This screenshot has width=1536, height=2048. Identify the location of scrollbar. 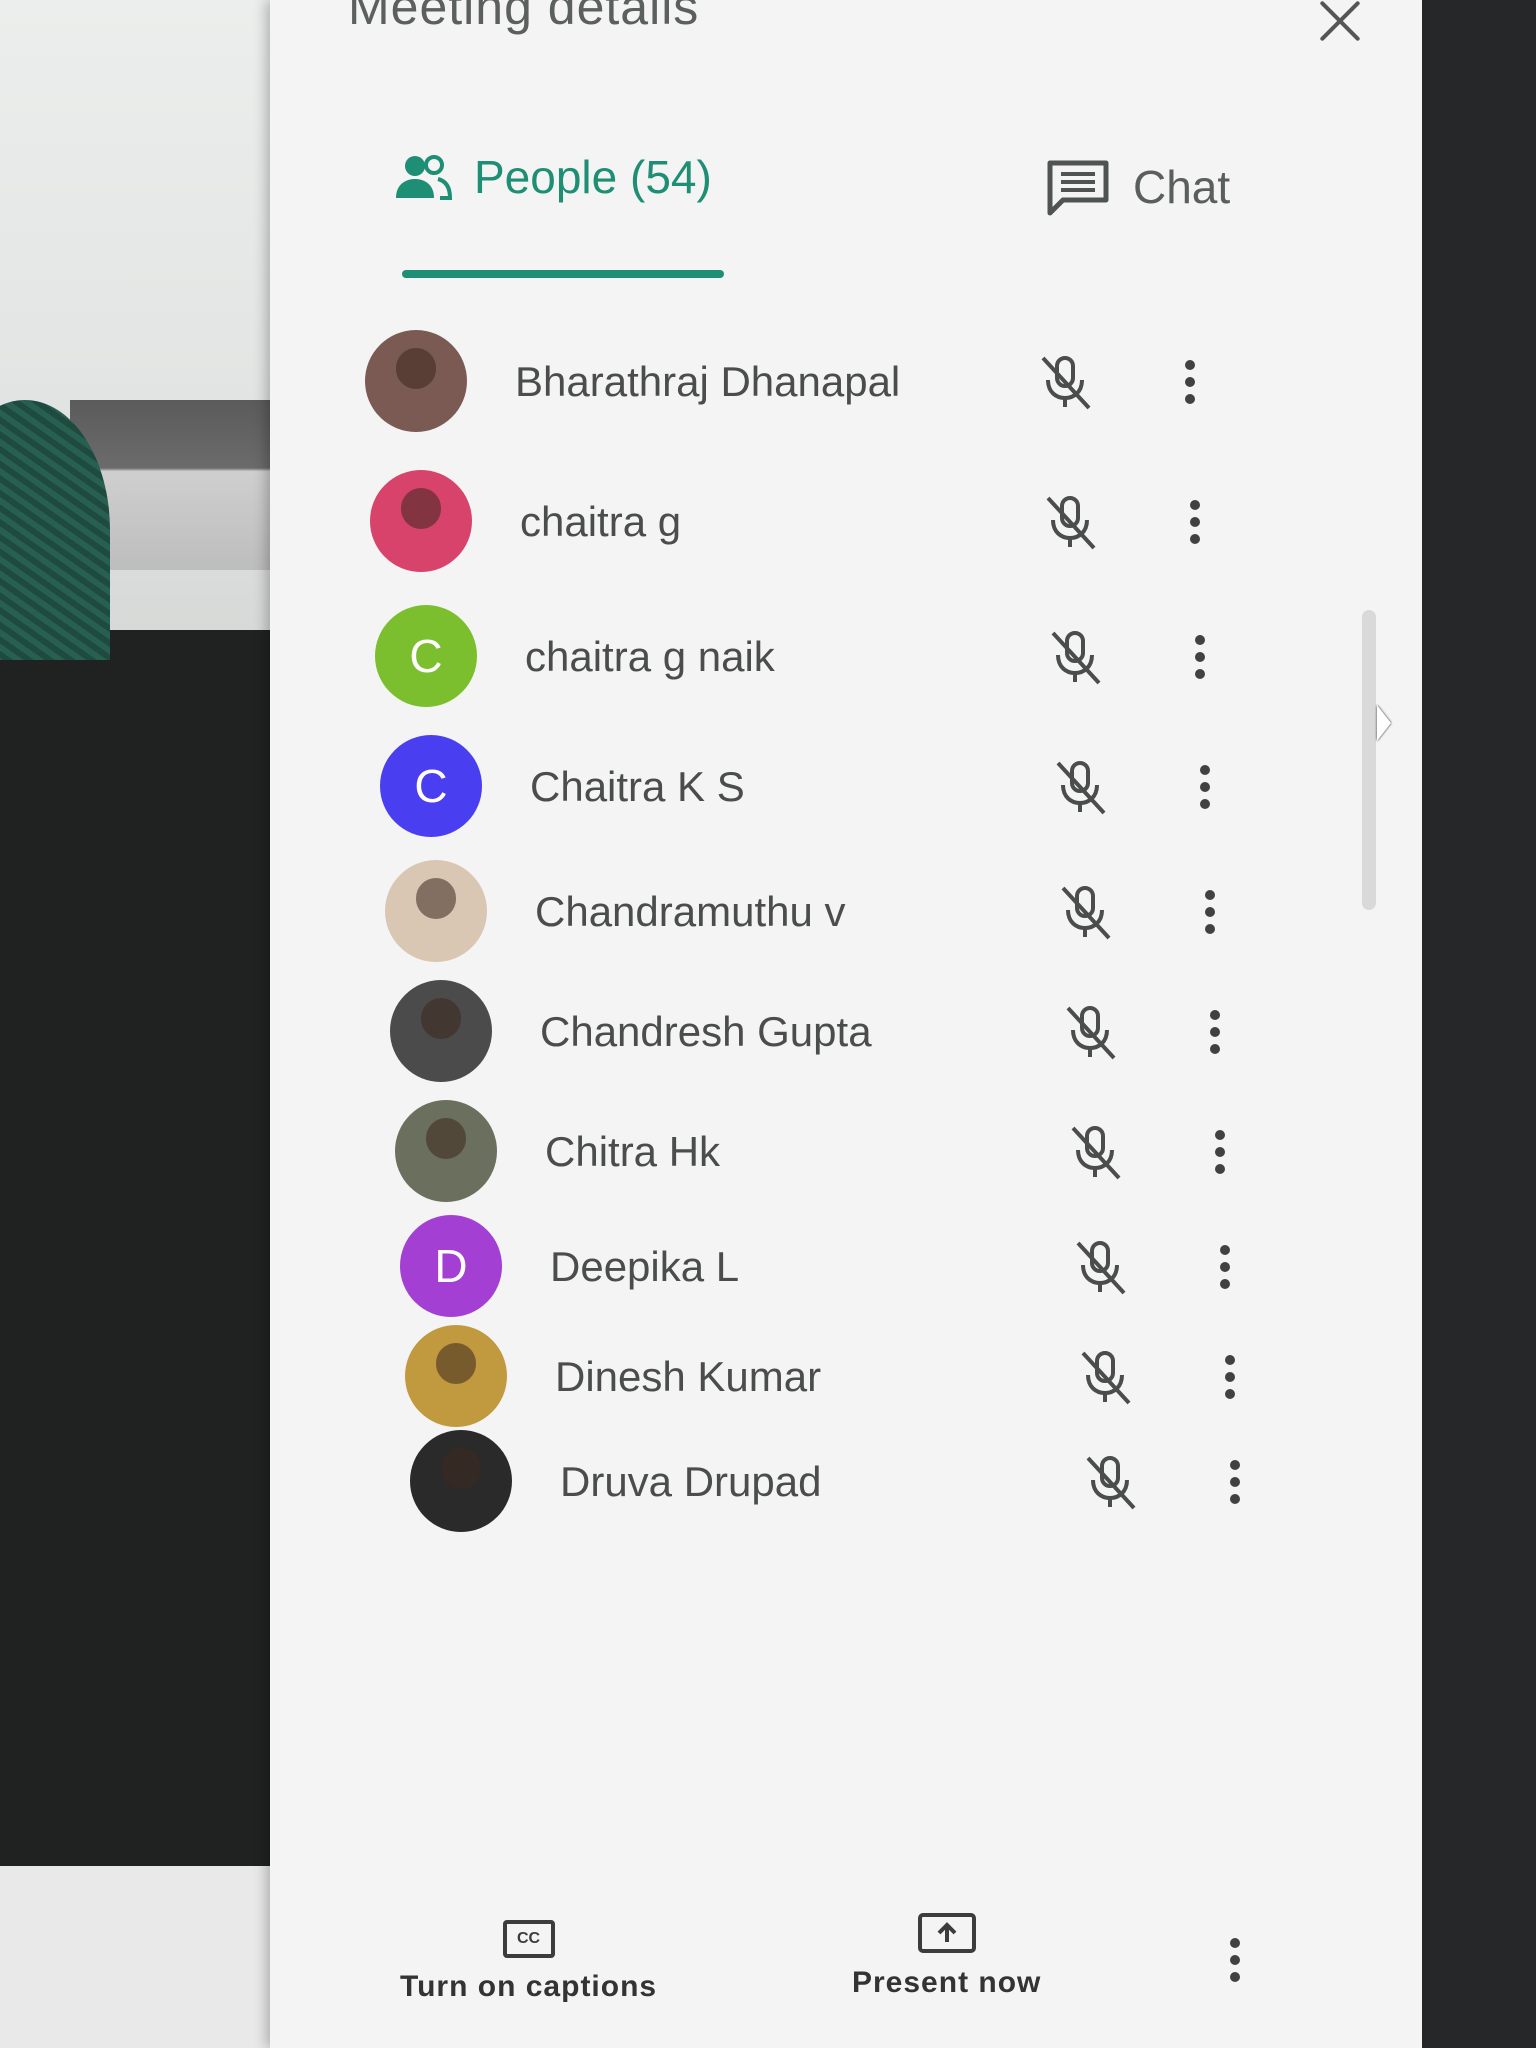
(1369, 760).